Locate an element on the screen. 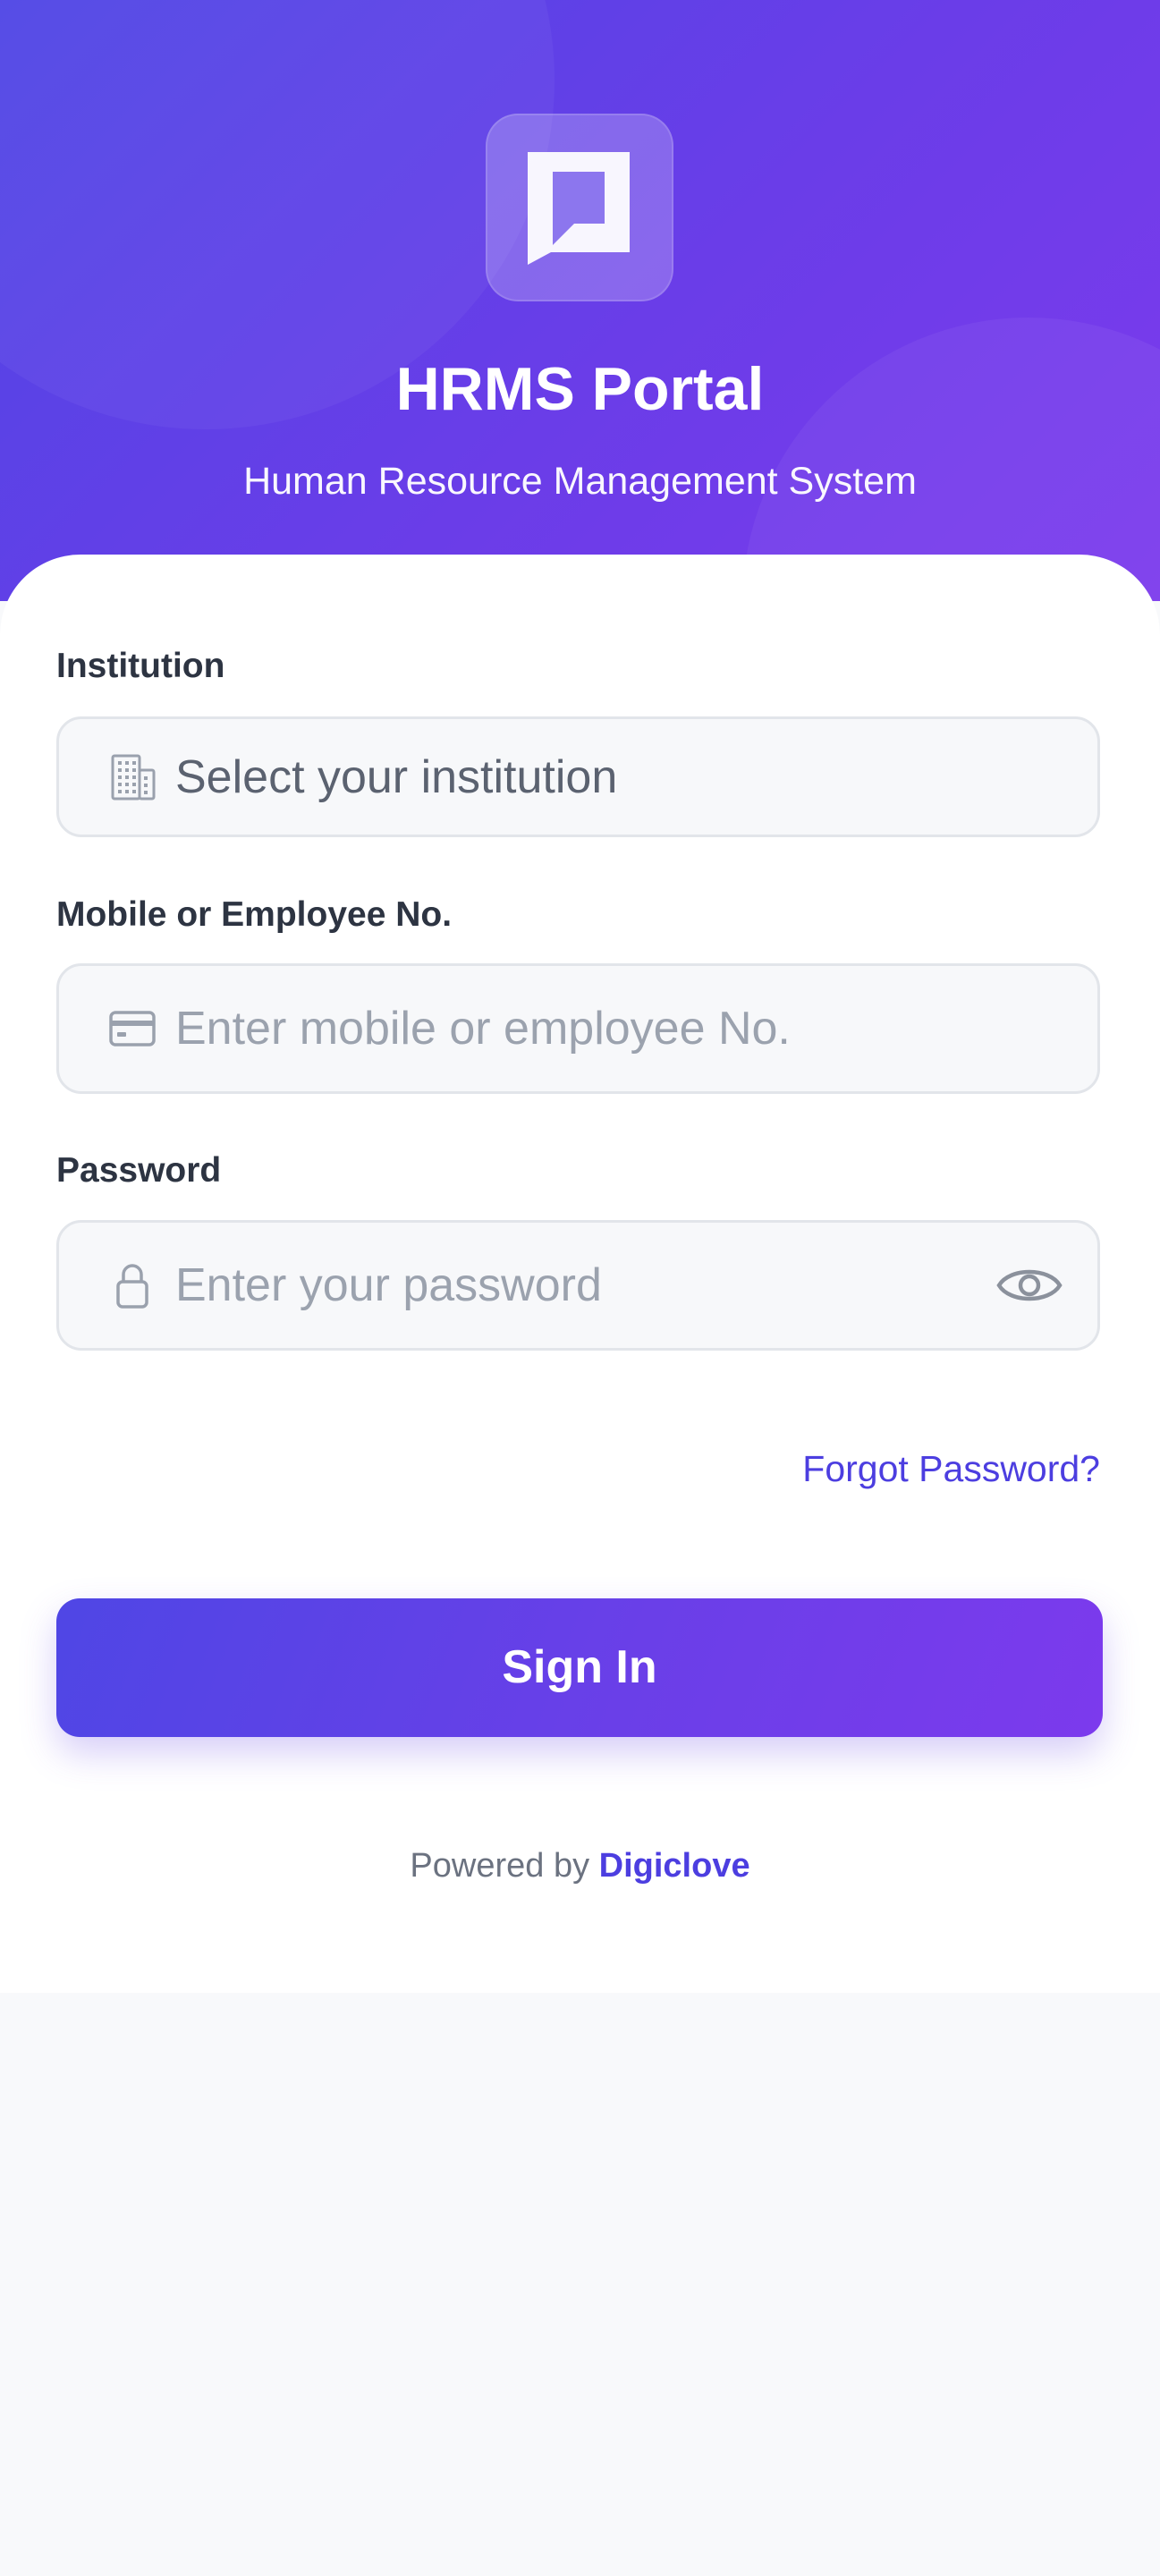  password-input: Enter your password is located at coordinates (578, 1285).